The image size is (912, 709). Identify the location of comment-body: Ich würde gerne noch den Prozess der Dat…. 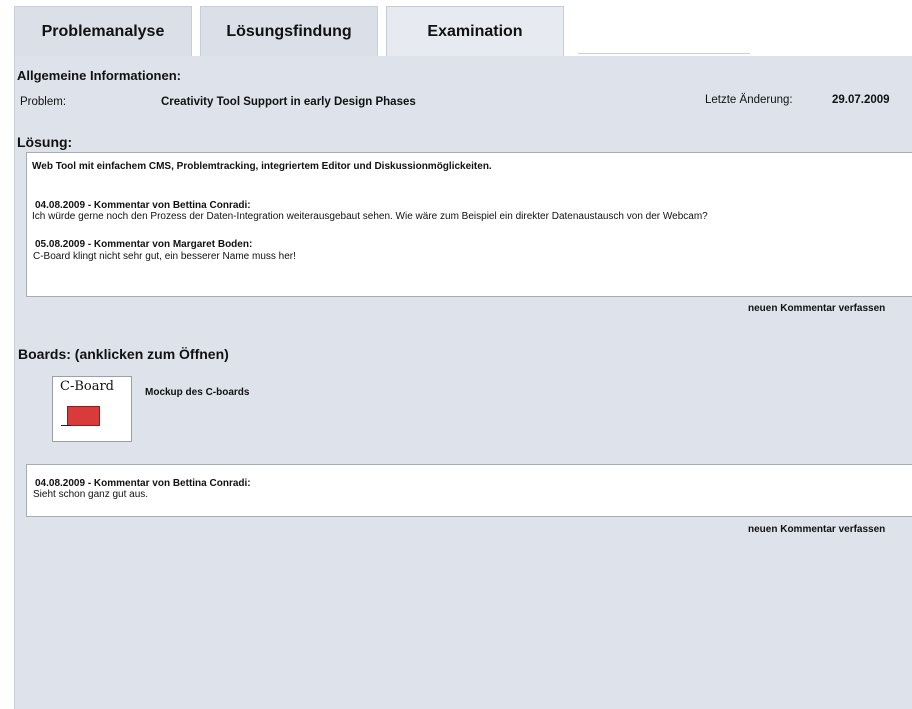
(370, 216).